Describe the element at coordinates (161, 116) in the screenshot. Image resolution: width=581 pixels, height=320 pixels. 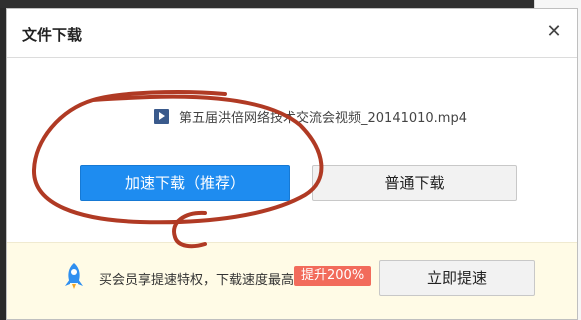
I see `video-file-icon` at that location.